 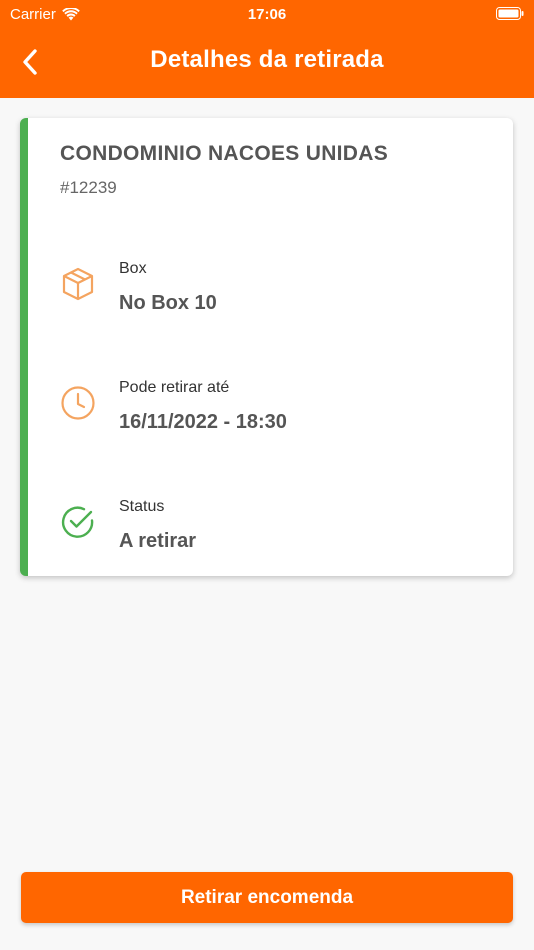 I want to click on status-time: 17:06, so click(x=267, y=14).